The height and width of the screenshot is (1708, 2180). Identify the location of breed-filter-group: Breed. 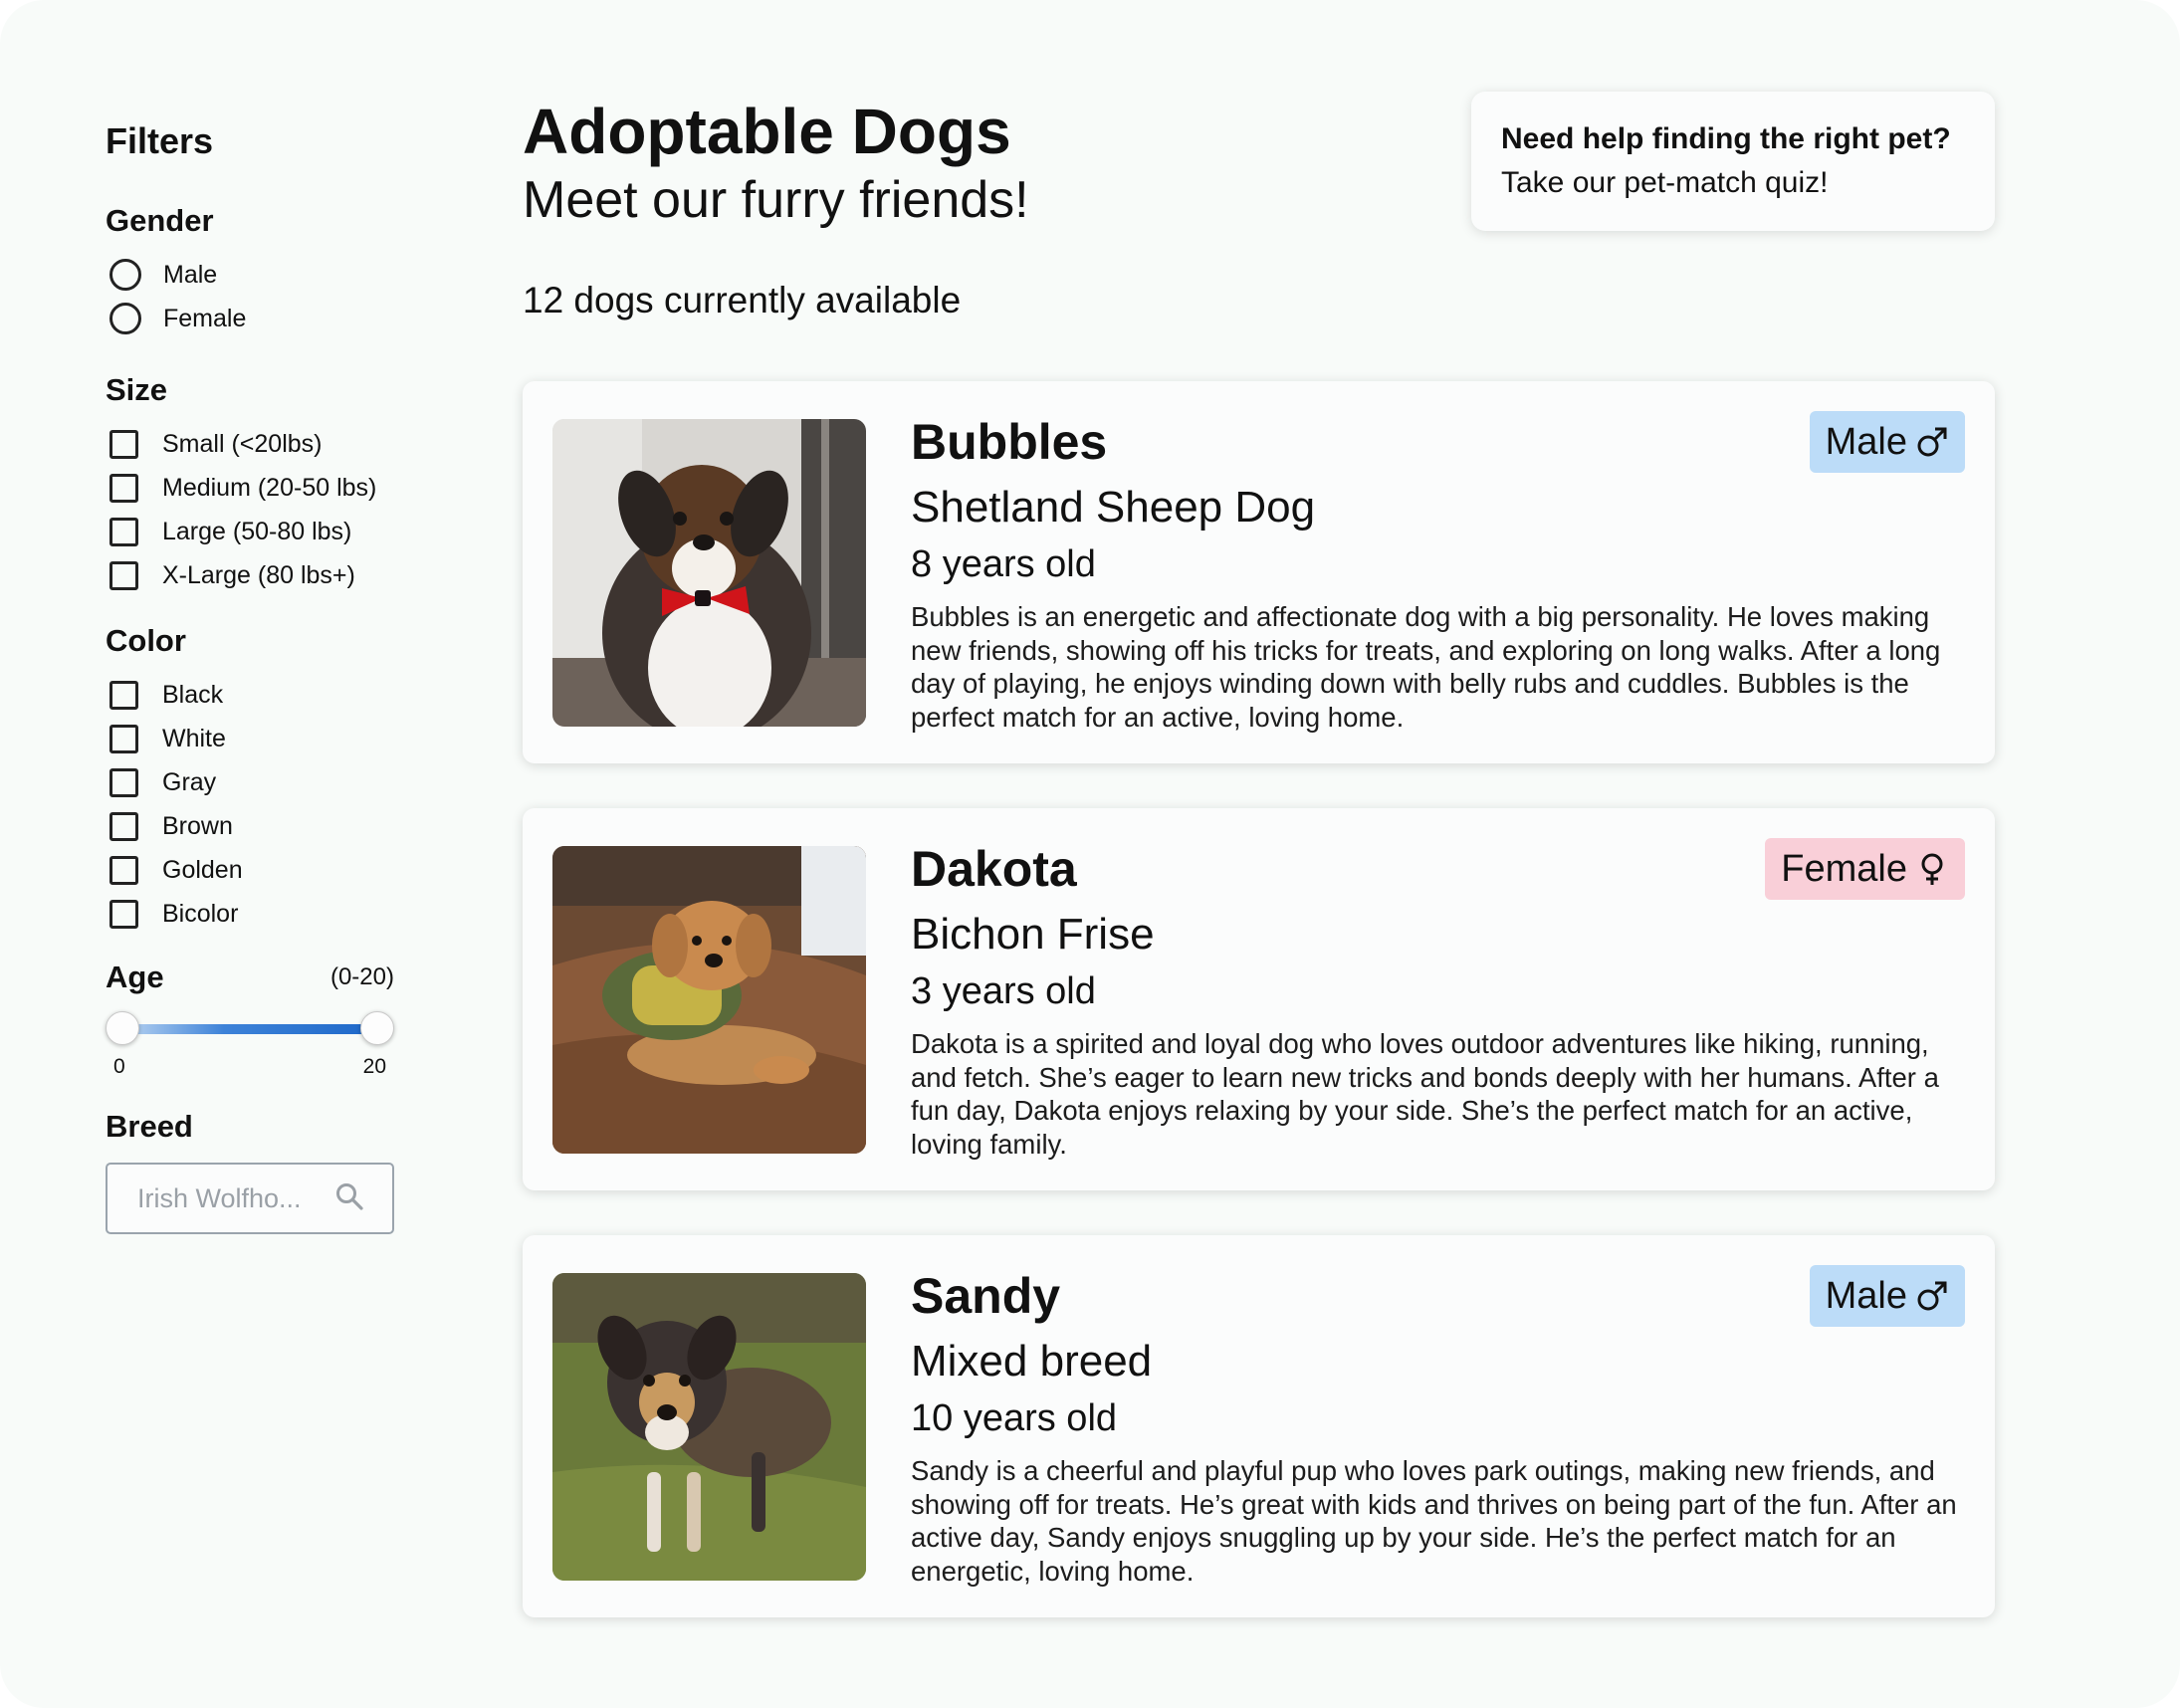
(255, 1171).